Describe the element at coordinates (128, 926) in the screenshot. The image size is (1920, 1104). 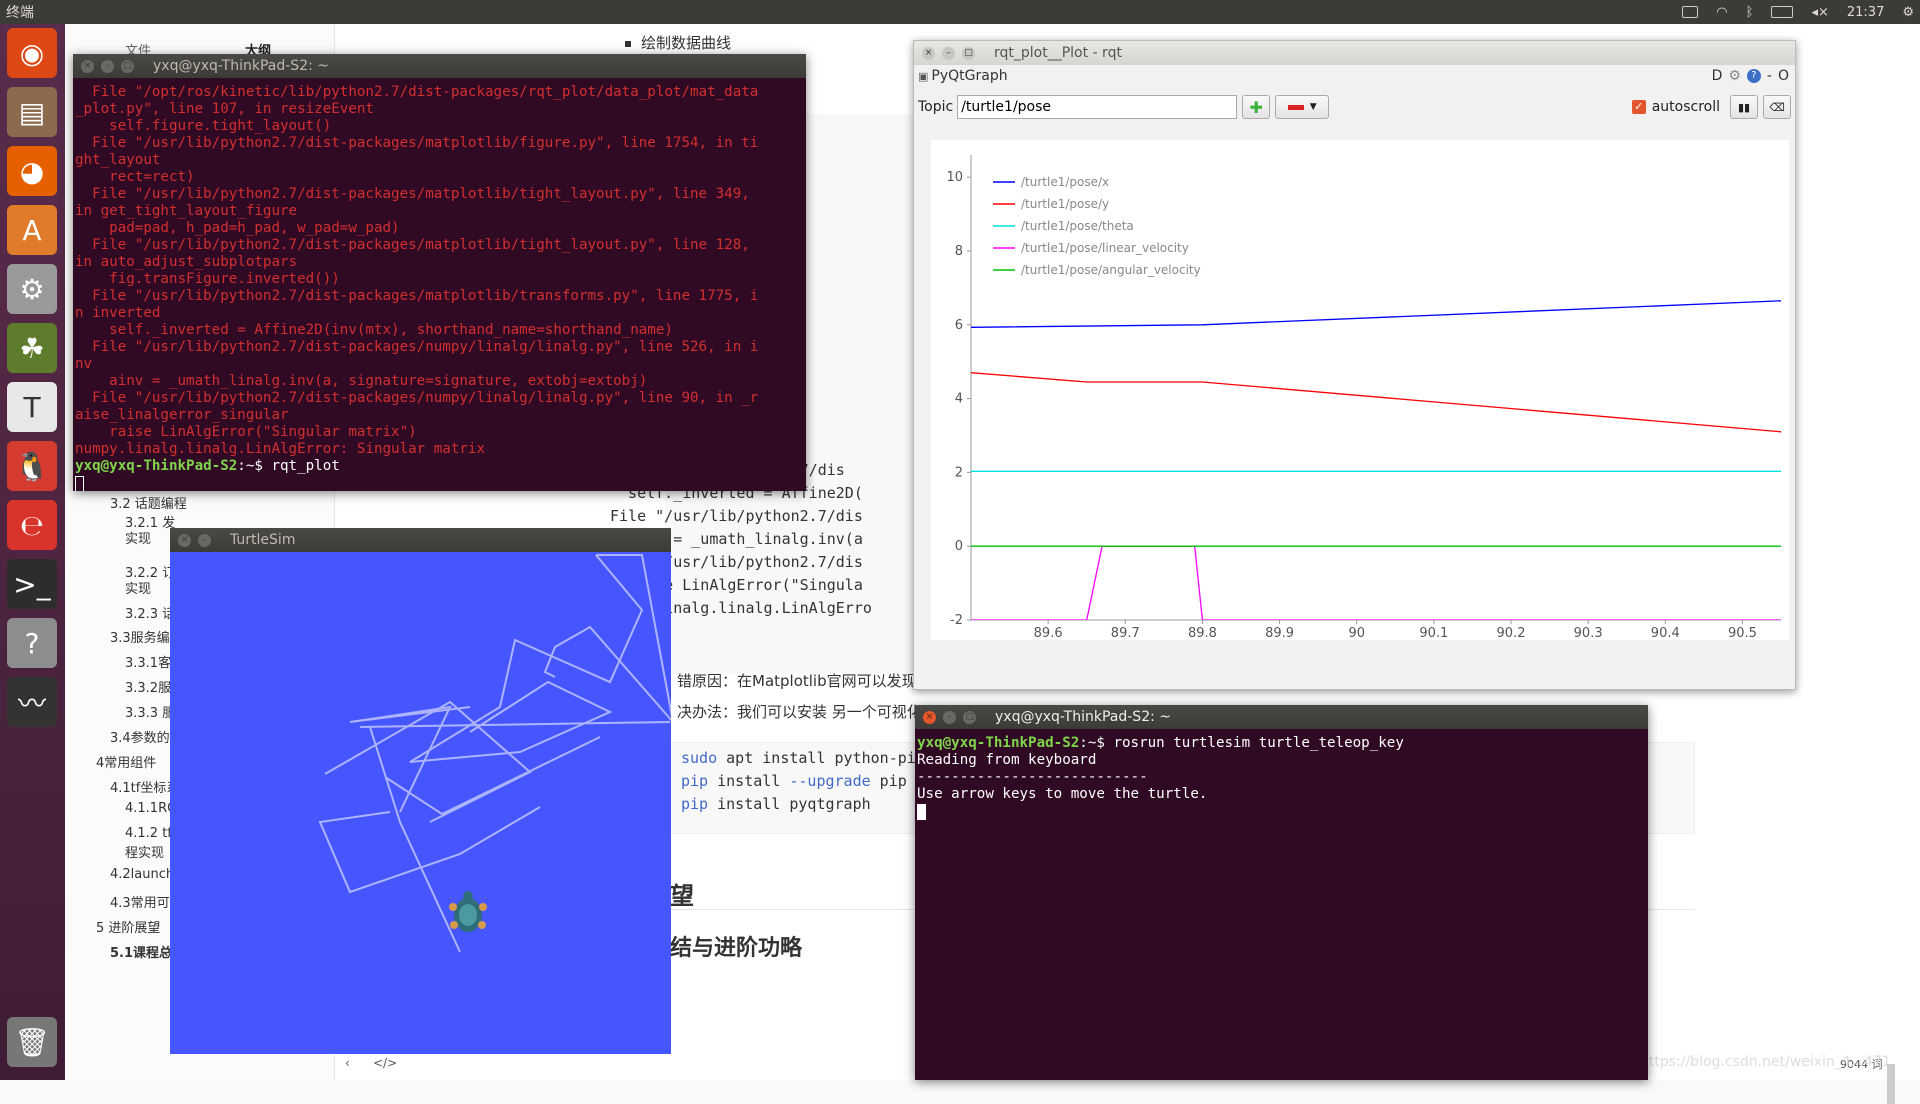
I see `outline-item: 5 进阶展望` at that location.